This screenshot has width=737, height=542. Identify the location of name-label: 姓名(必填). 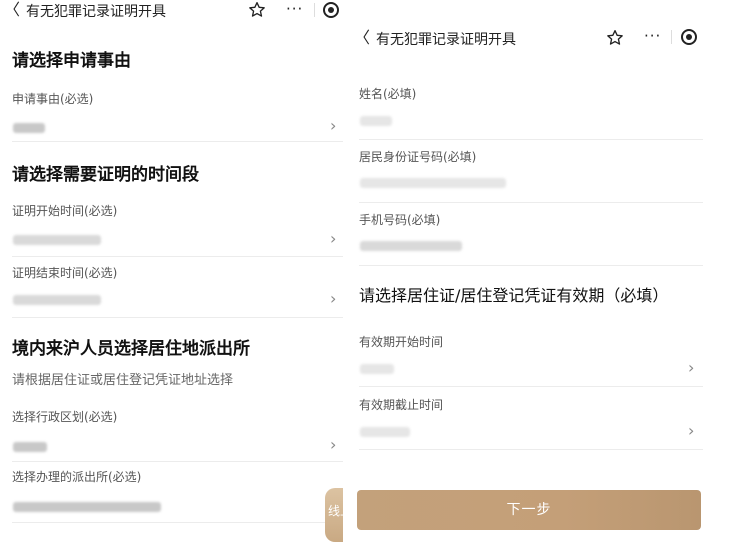
(388, 94).